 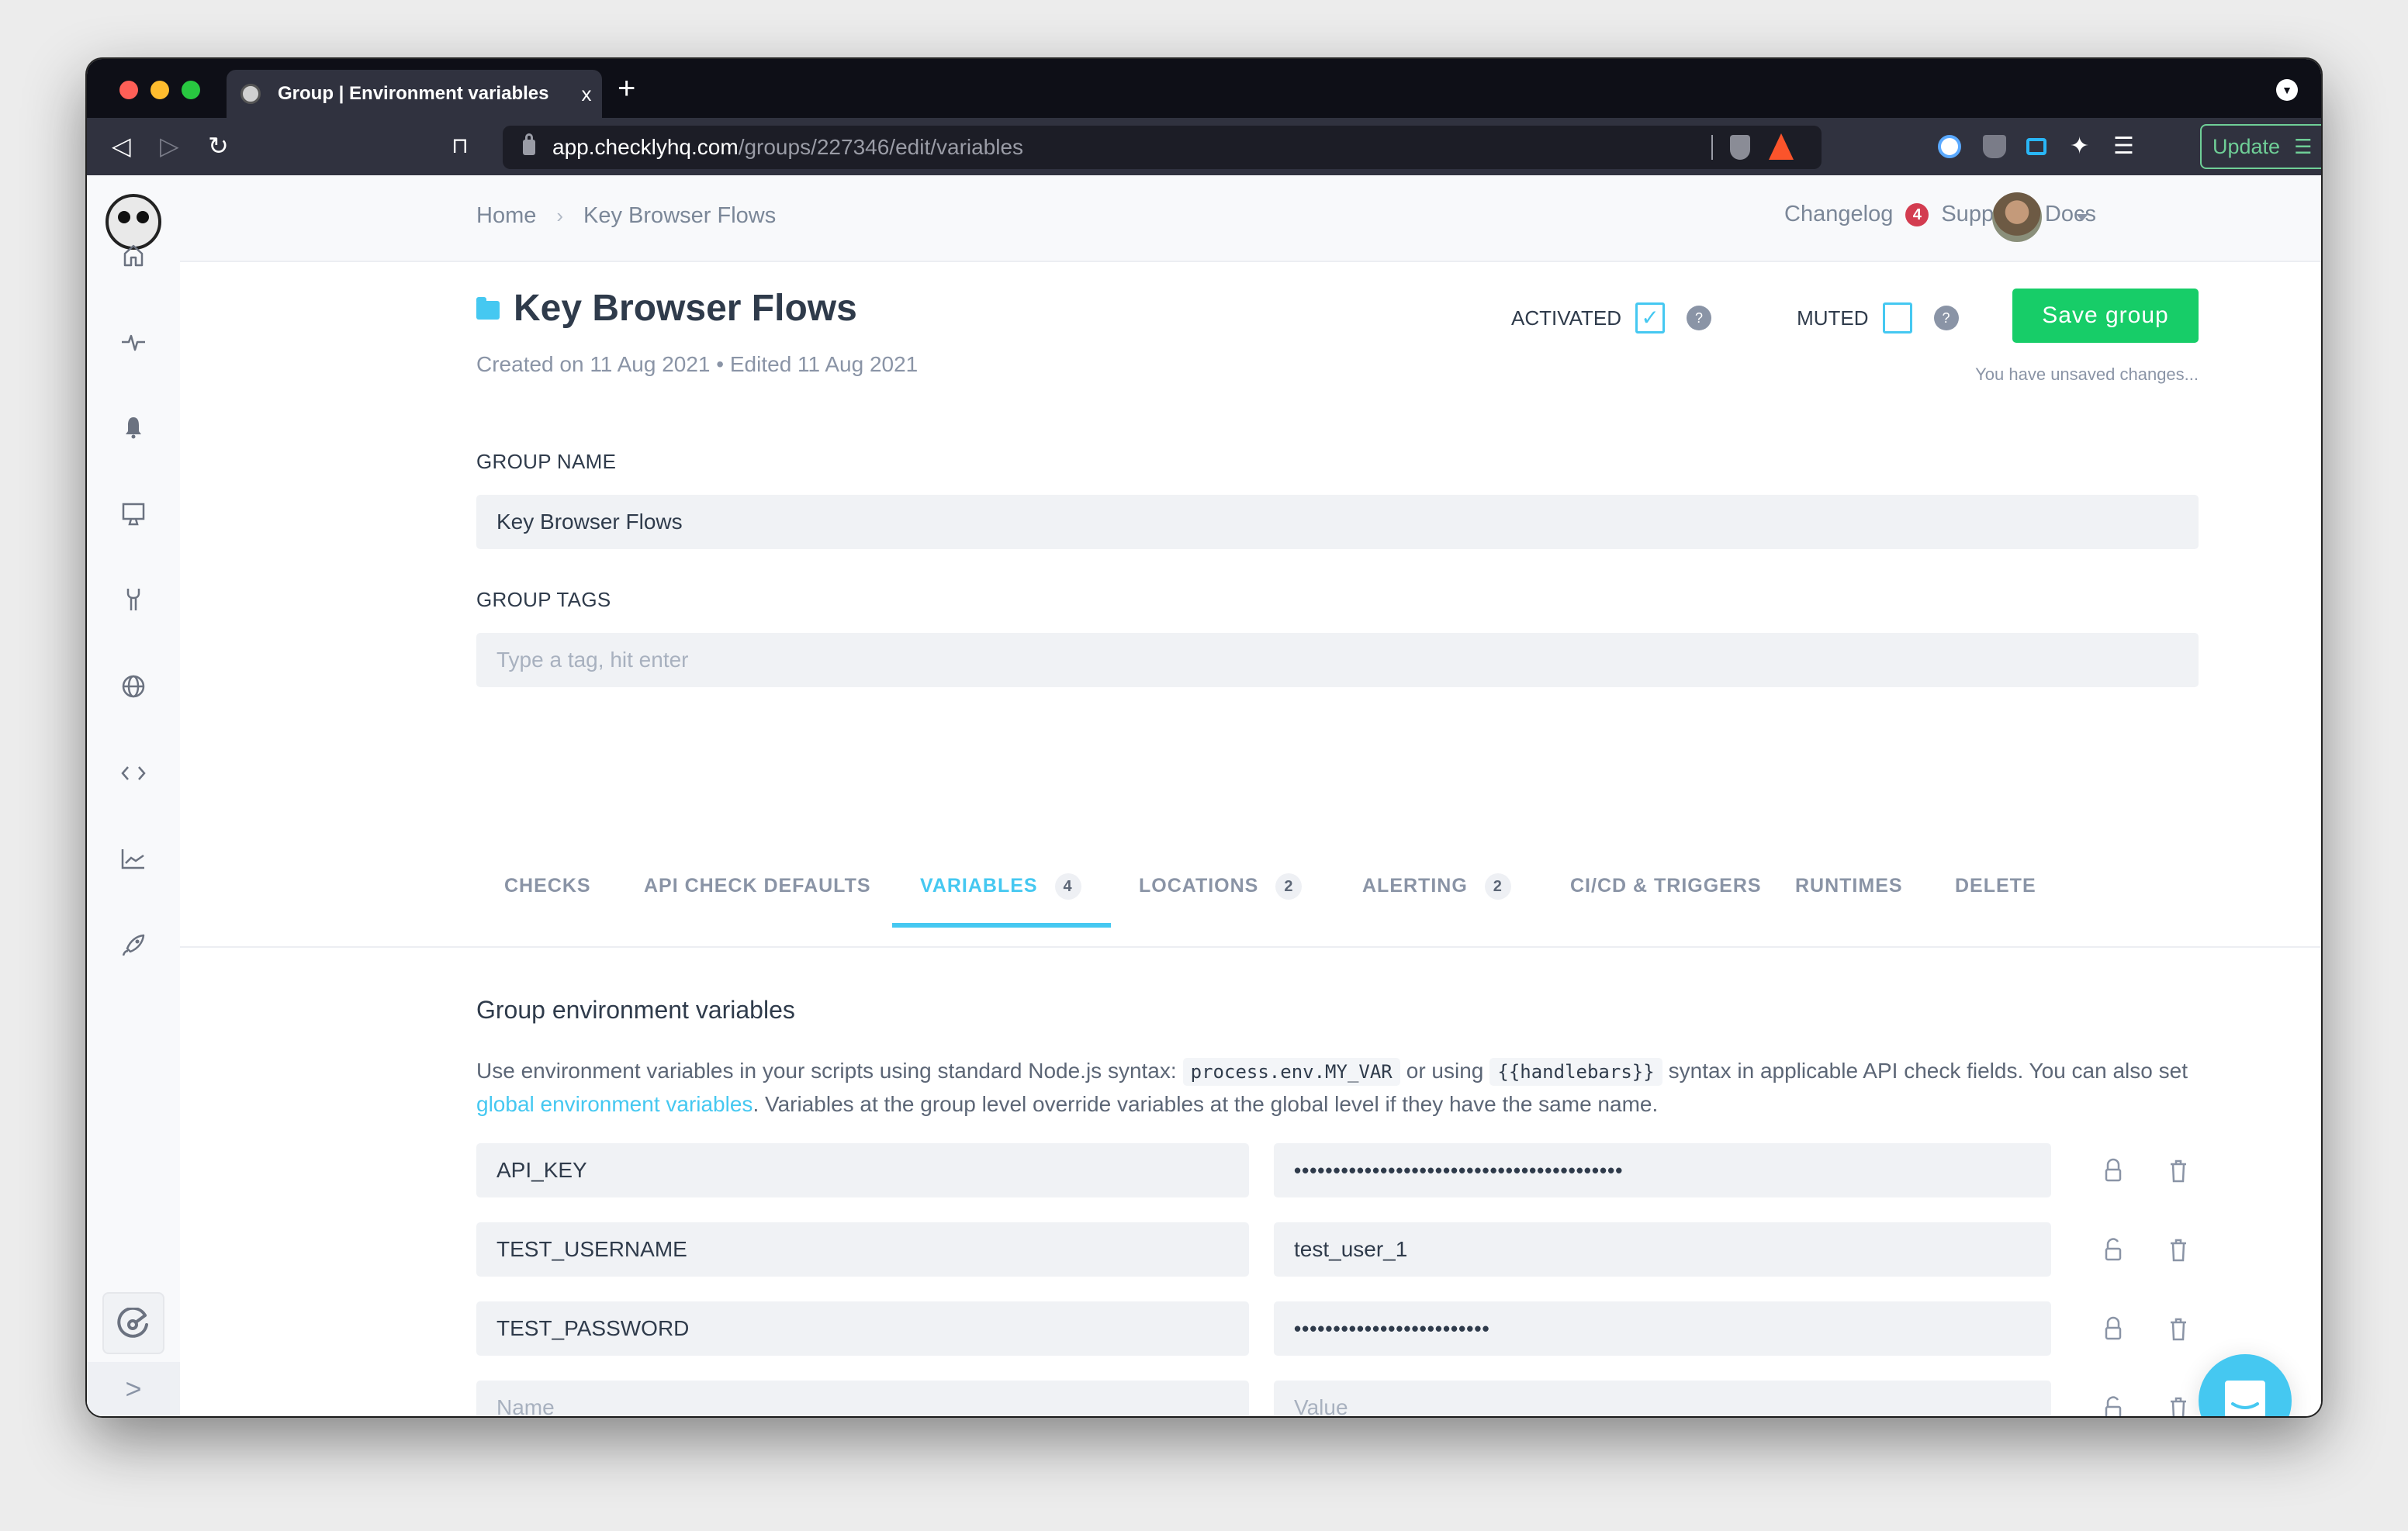 I want to click on brave-shields-icon, so click(x=1740, y=147).